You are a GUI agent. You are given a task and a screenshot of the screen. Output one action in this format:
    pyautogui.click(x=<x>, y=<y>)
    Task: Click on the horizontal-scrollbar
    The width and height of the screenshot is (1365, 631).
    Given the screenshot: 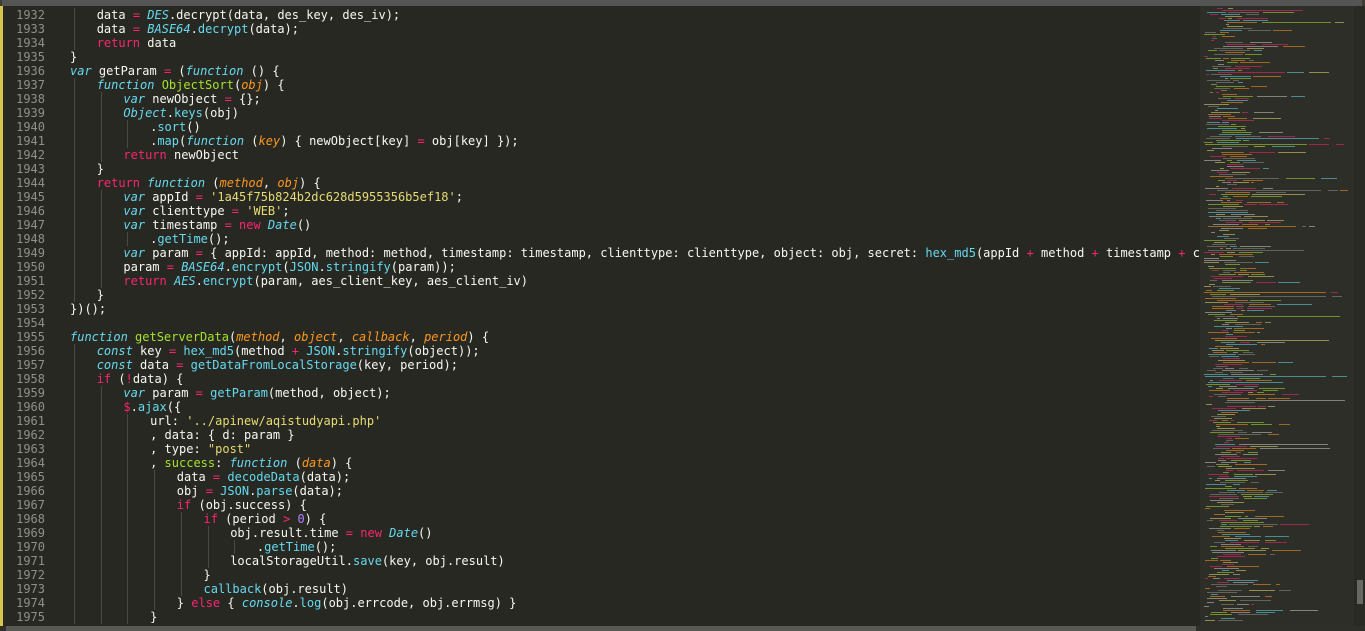 What is the action you would take?
    pyautogui.click(x=682, y=628)
    